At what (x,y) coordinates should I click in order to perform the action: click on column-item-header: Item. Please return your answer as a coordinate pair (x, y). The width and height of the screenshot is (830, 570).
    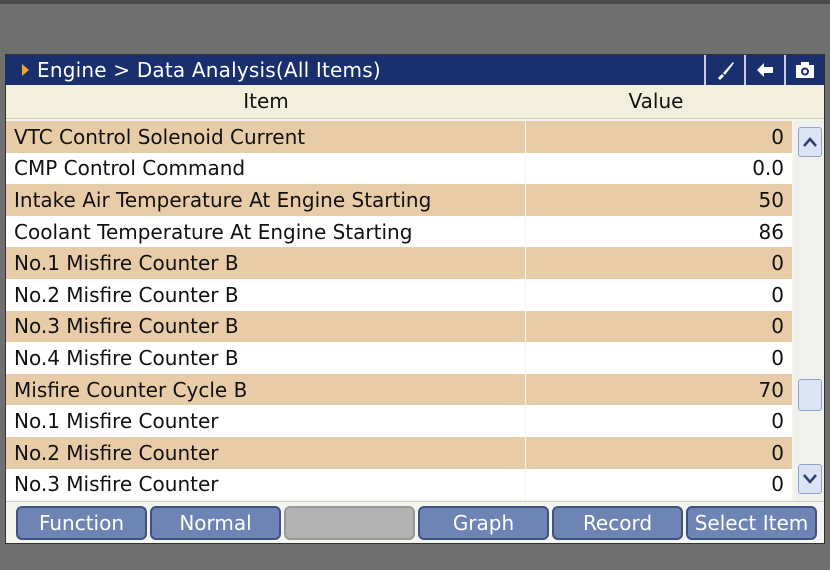
    Looking at the image, I should click on (266, 101).